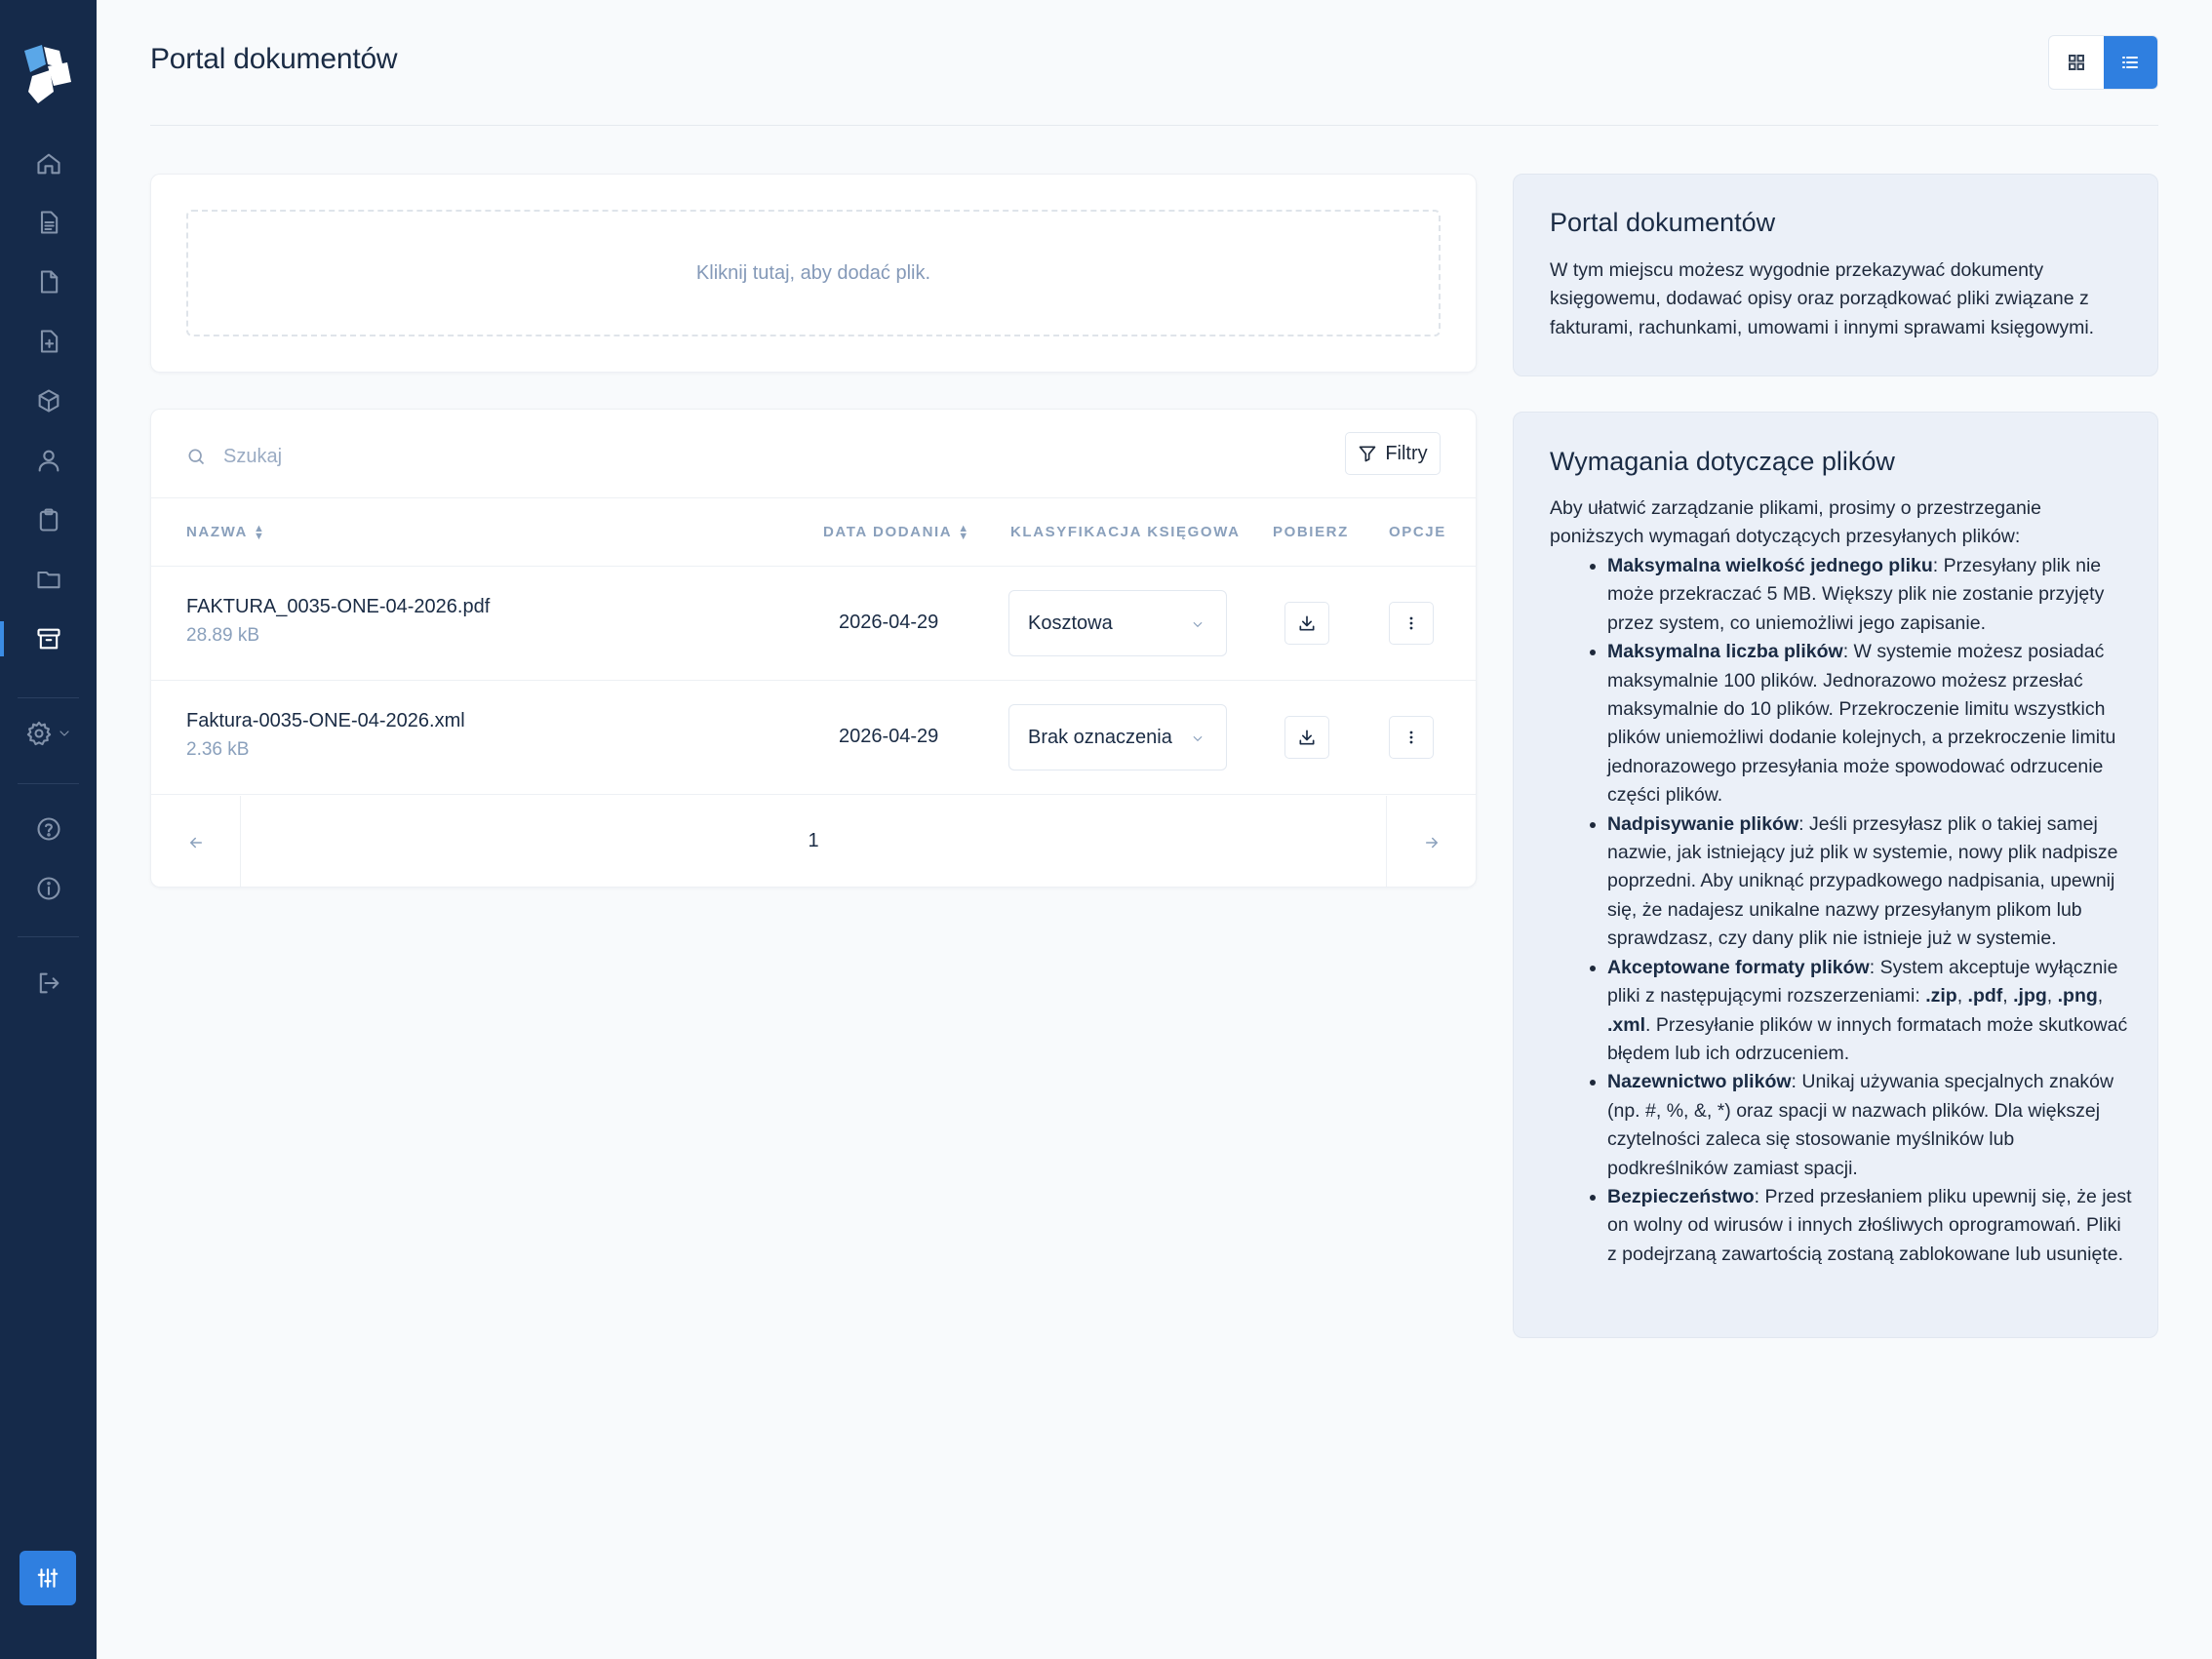 The height and width of the screenshot is (1659, 2212). I want to click on archive-icon, so click(48, 639).